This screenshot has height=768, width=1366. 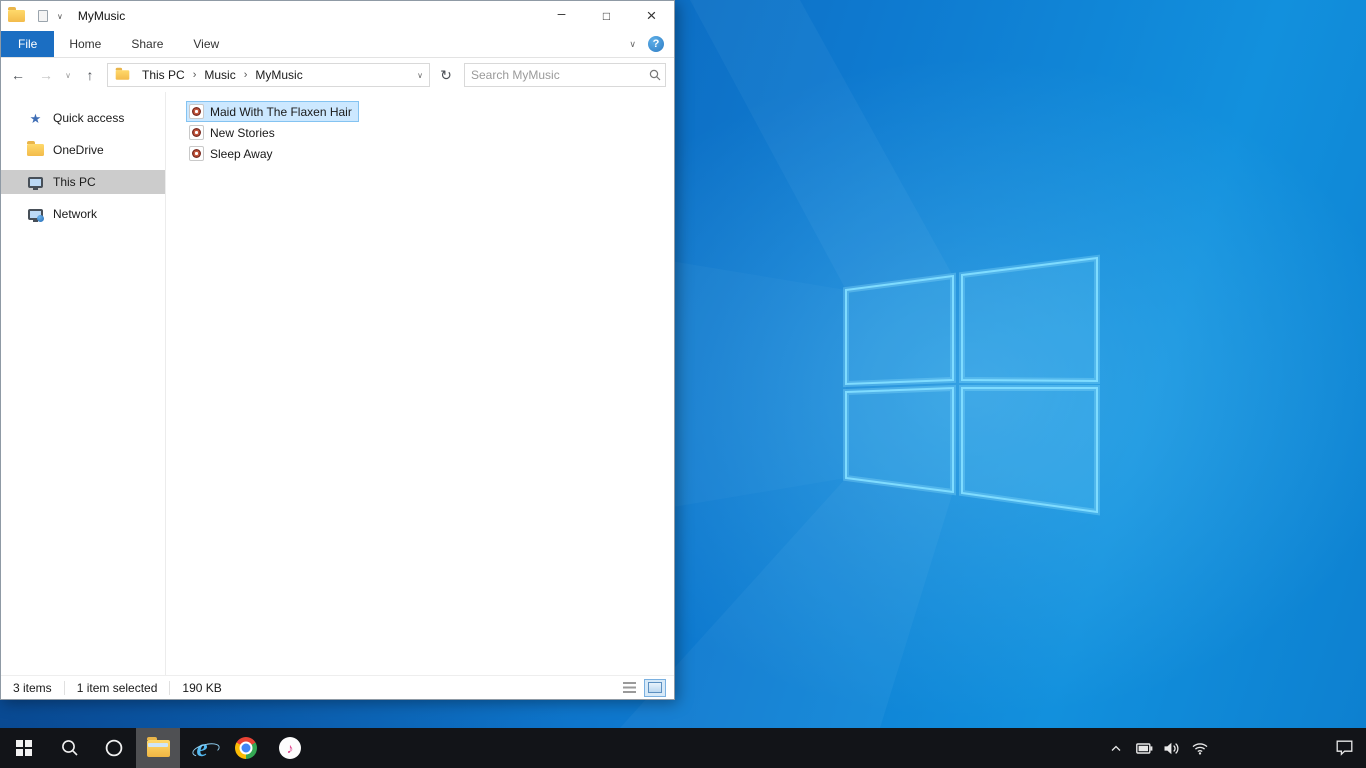 I want to click on windows-start-icon, so click(x=24, y=748).